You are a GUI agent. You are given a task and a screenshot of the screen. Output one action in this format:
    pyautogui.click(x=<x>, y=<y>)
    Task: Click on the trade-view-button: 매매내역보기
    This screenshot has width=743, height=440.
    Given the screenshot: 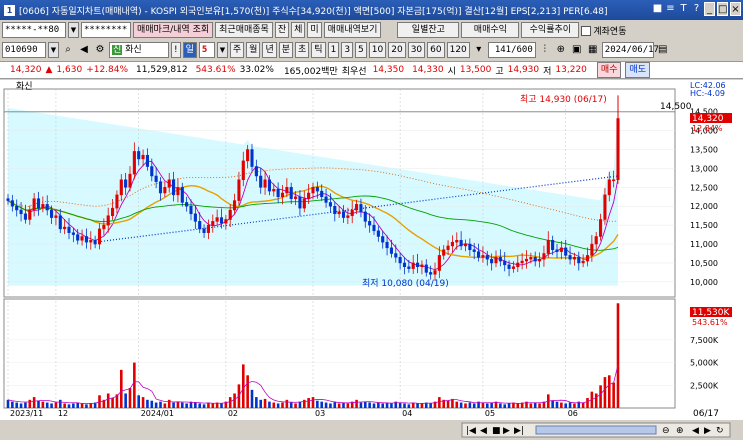 What is the action you would take?
    pyautogui.click(x=352, y=30)
    